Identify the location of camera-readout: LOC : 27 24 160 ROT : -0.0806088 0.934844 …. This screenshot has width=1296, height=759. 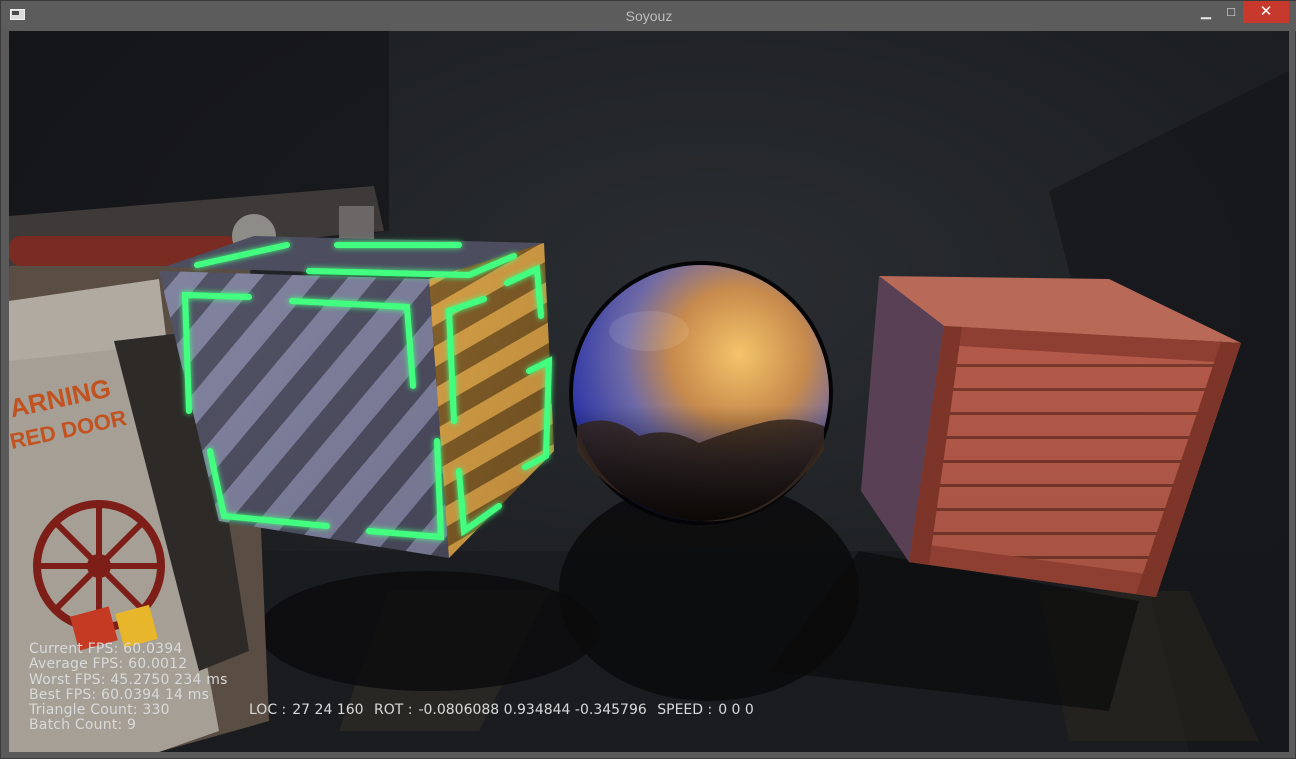
(504, 710).